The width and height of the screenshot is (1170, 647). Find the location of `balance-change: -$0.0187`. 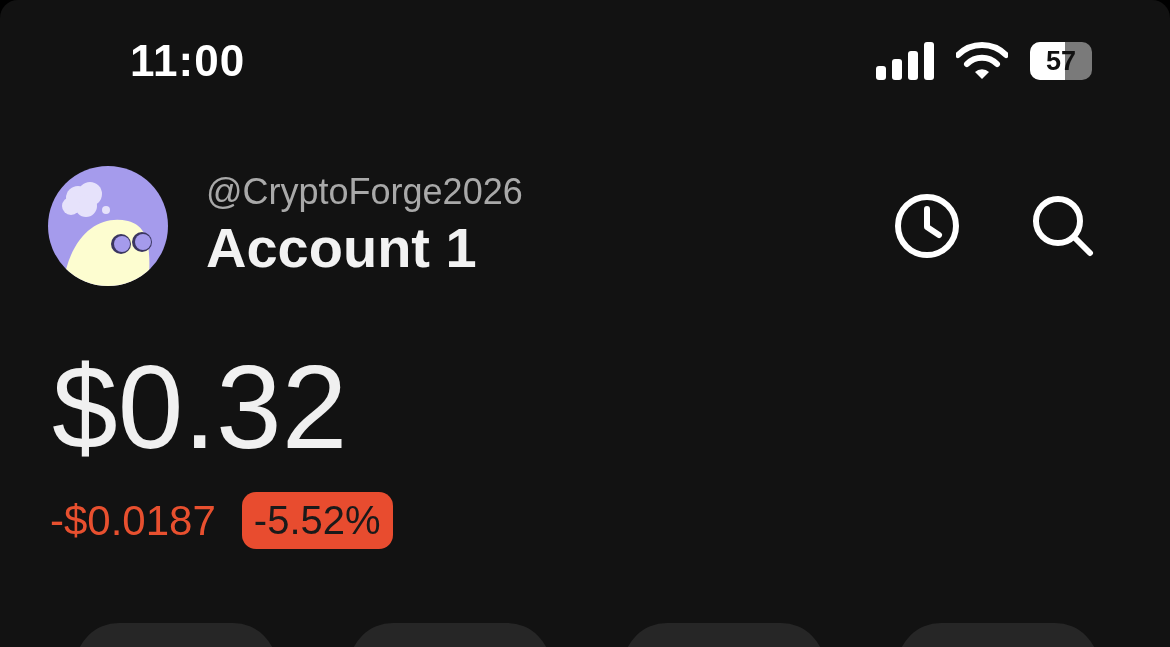

balance-change: -$0.0187 is located at coordinates (133, 520).